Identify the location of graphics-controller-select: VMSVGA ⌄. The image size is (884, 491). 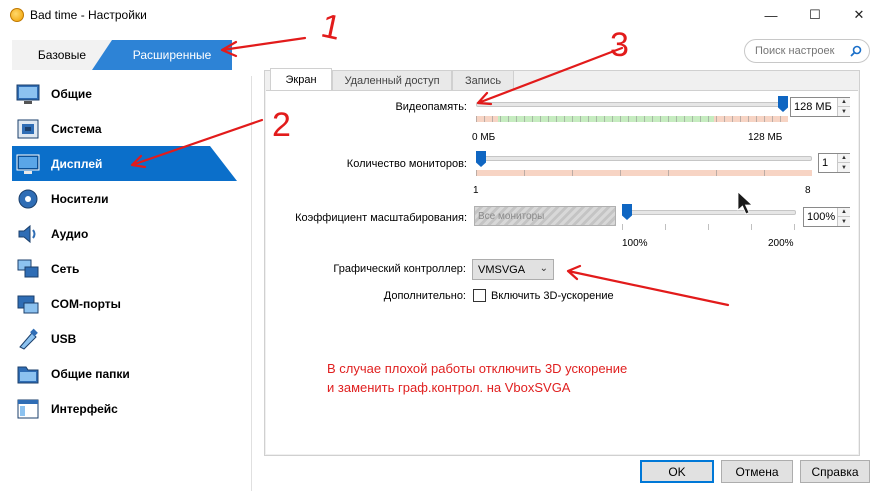
(513, 269).